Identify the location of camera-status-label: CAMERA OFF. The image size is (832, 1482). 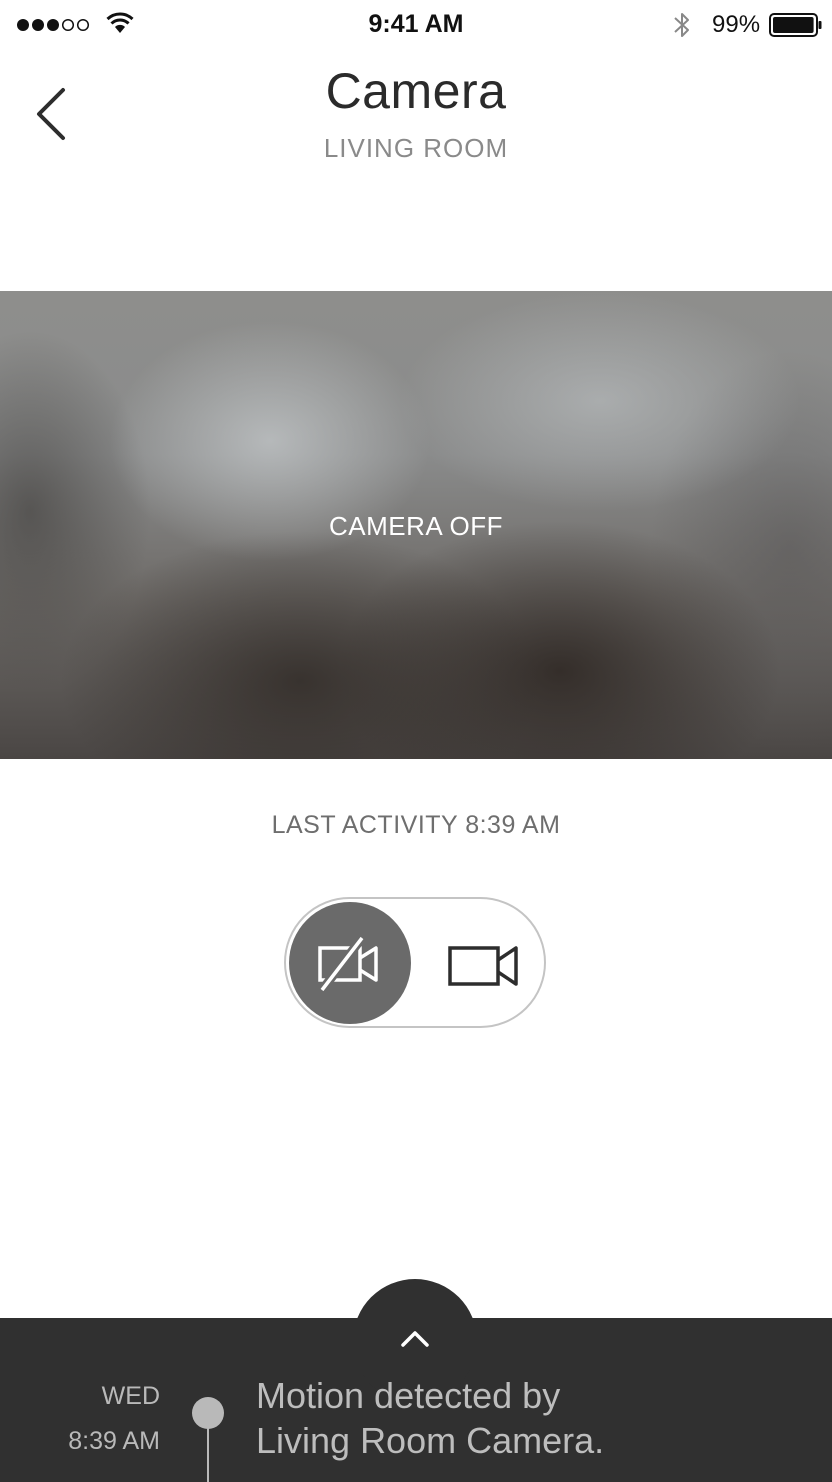
(415, 526).